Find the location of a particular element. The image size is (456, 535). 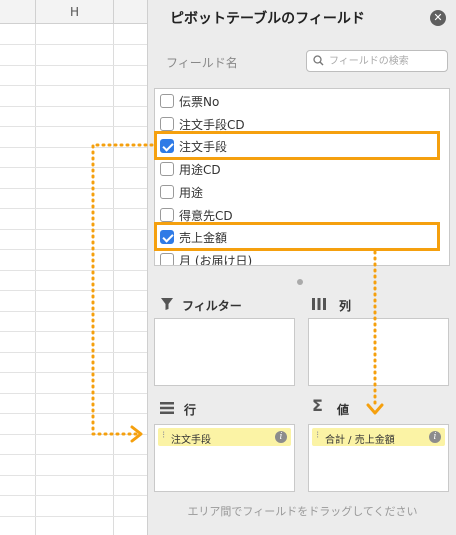

field-label: 用途 is located at coordinates (191, 192).